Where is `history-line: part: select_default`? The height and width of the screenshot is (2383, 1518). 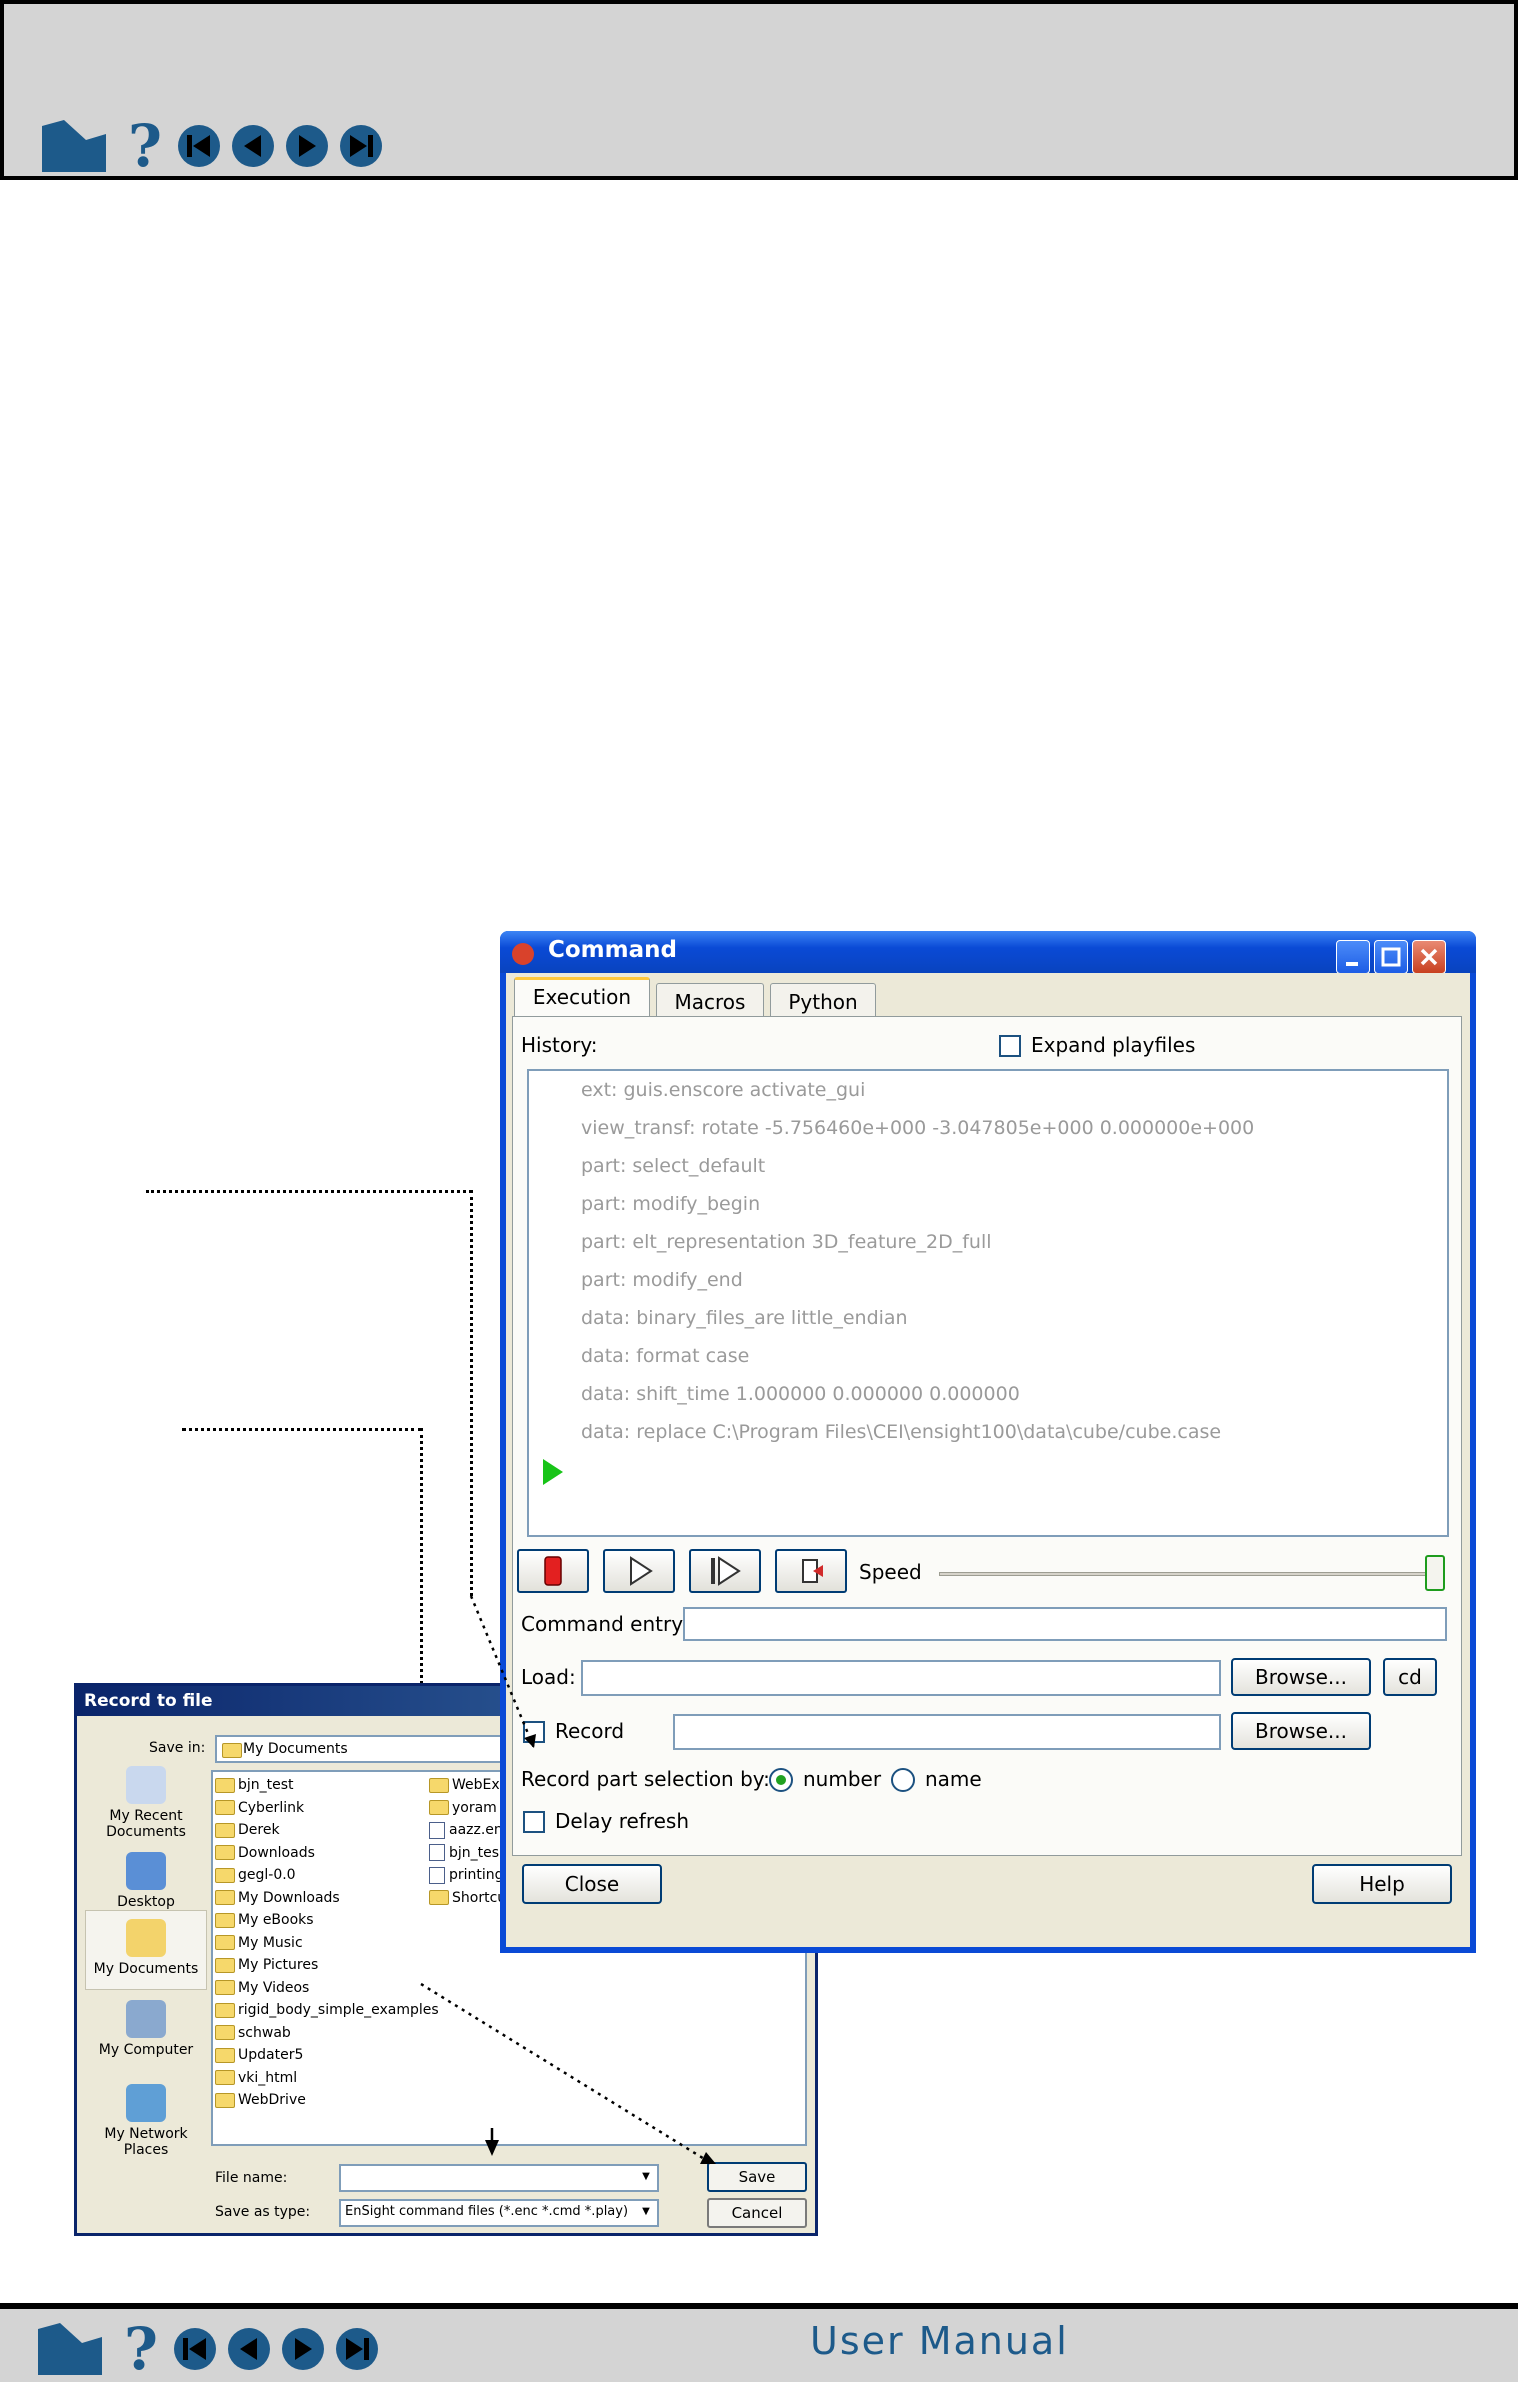
history-line: part: select_default is located at coordinates (673, 1166).